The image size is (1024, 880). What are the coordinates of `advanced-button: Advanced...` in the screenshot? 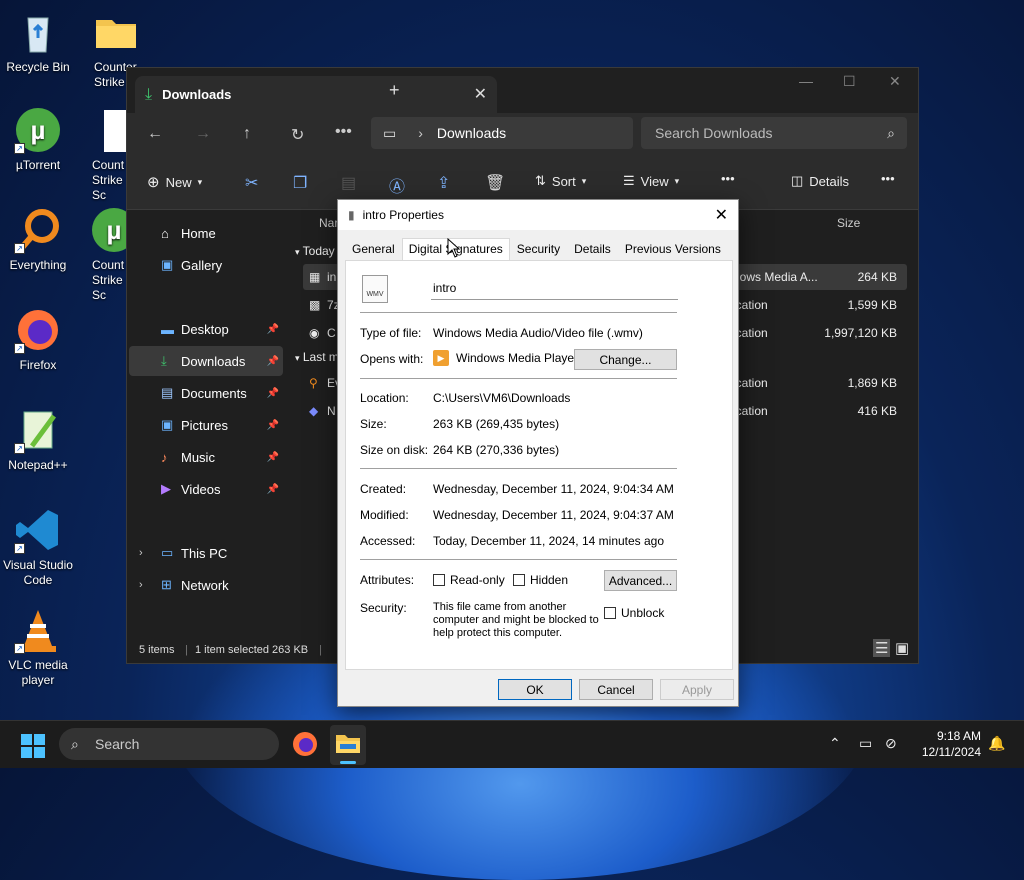 It's located at (640, 580).